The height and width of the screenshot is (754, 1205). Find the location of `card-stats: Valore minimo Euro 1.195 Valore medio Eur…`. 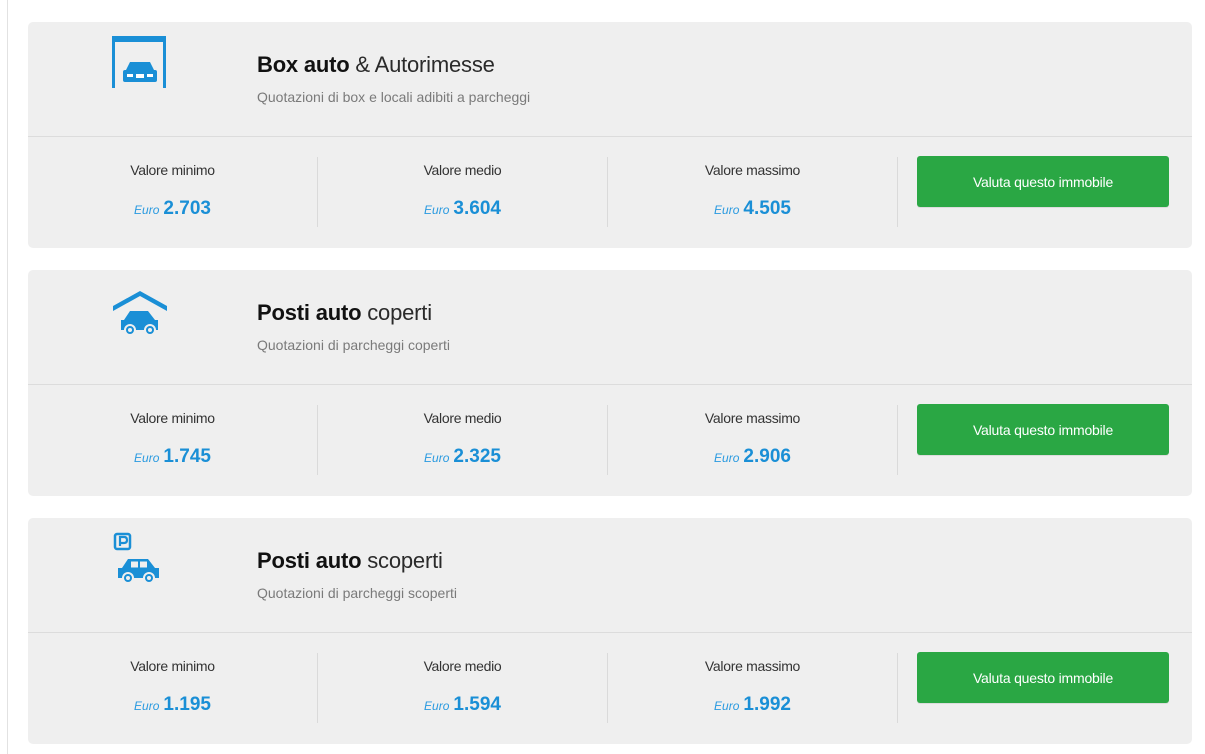

card-stats: Valore minimo Euro 1.195 Valore medio Eur… is located at coordinates (610, 688).